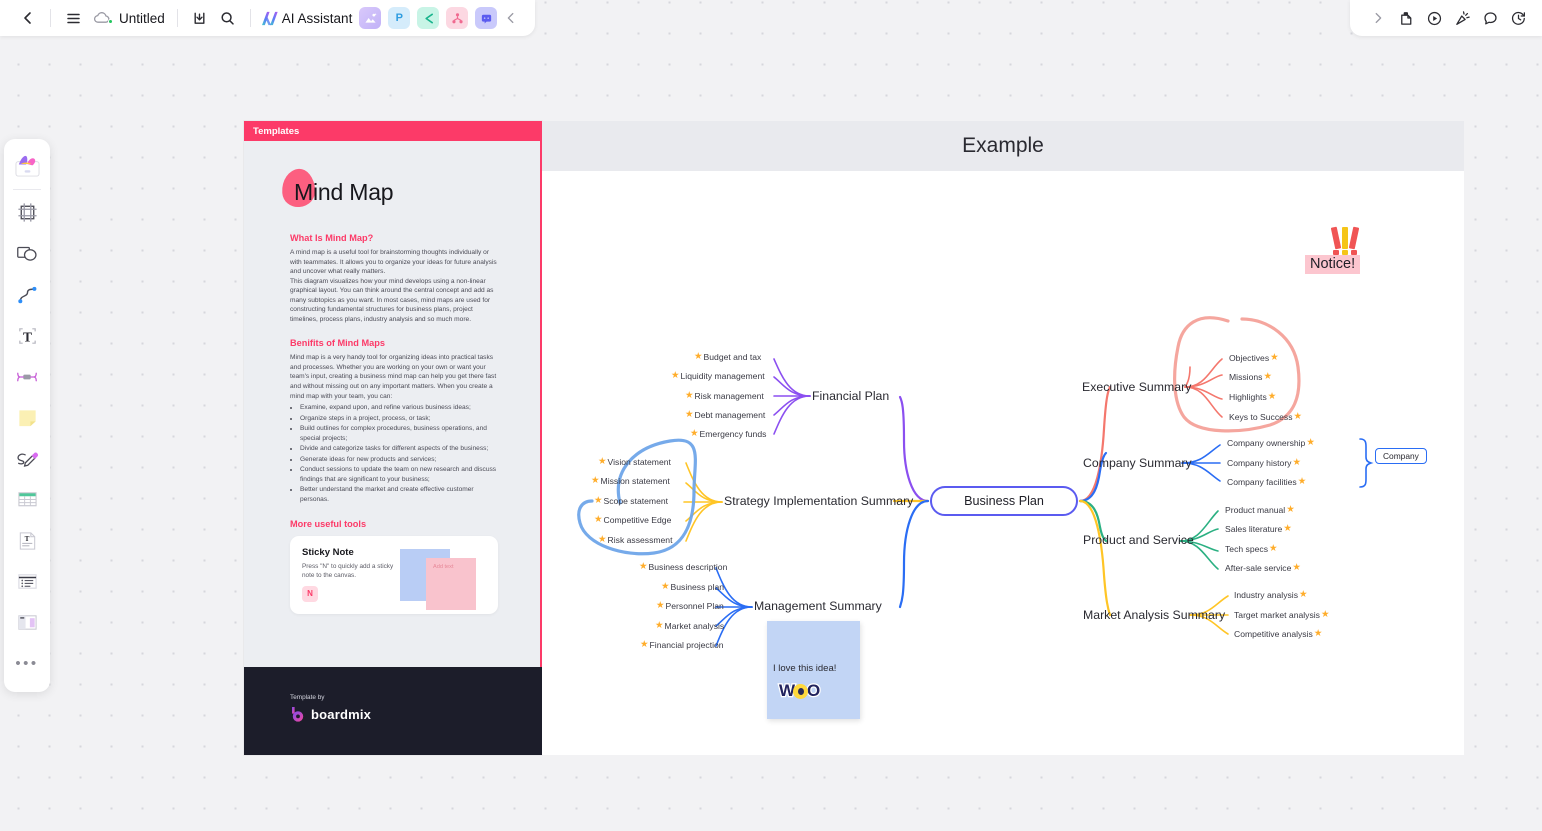 Image resolution: width=1542 pixels, height=831 pixels. I want to click on leaf-highlights: Highlights ★, so click(1252, 397).